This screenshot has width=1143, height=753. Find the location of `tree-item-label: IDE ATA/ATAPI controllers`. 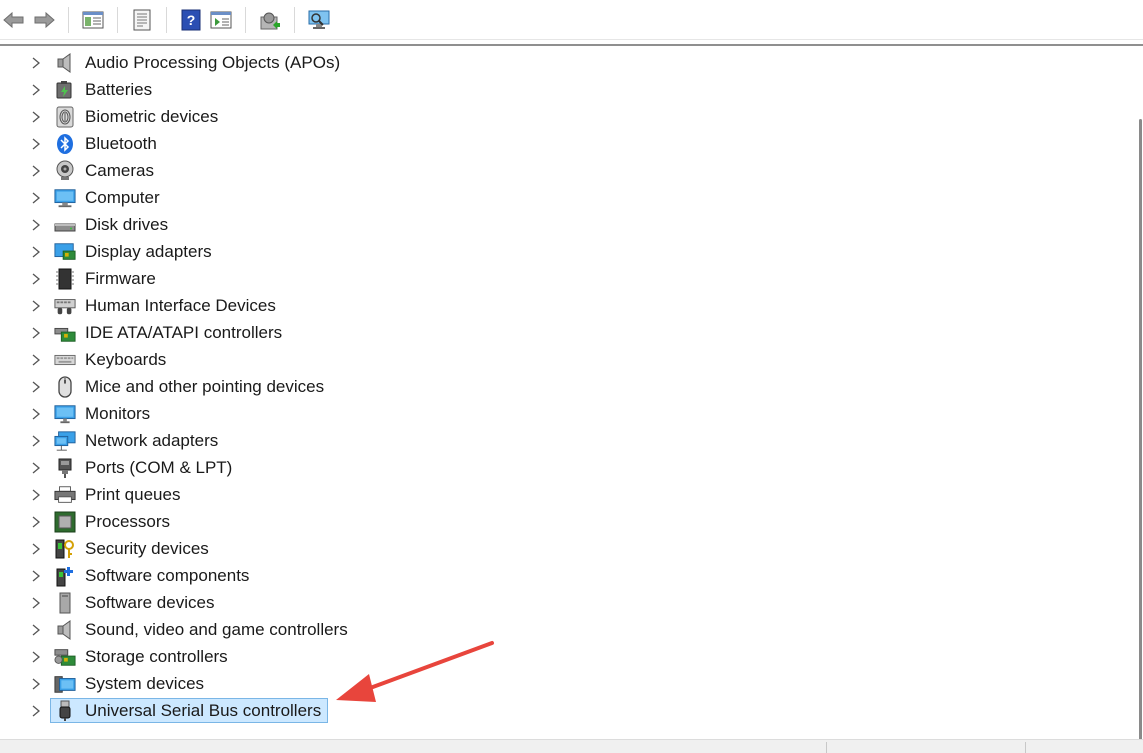

tree-item-label: IDE ATA/ATAPI controllers is located at coordinates (184, 332).